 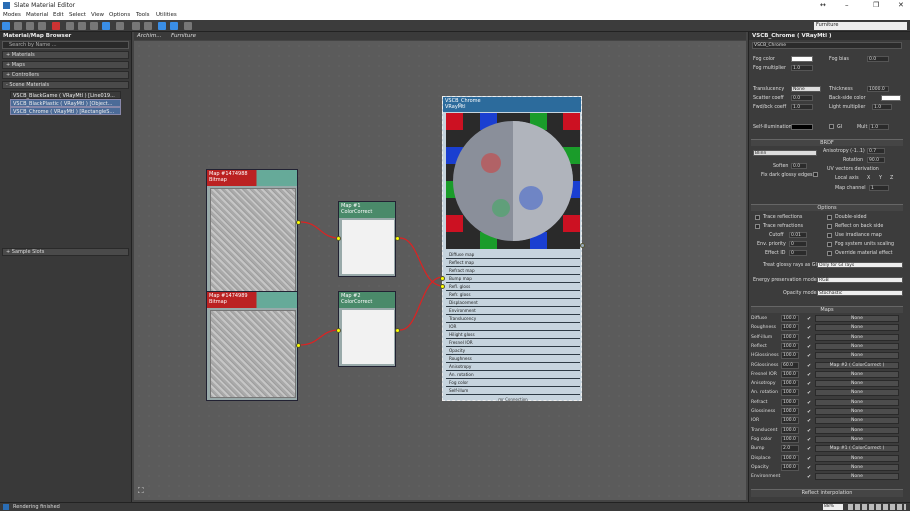 What do you see at coordinates (891, 98) in the screenshot?
I see `backside-color-swatch` at bounding box center [891, 98].